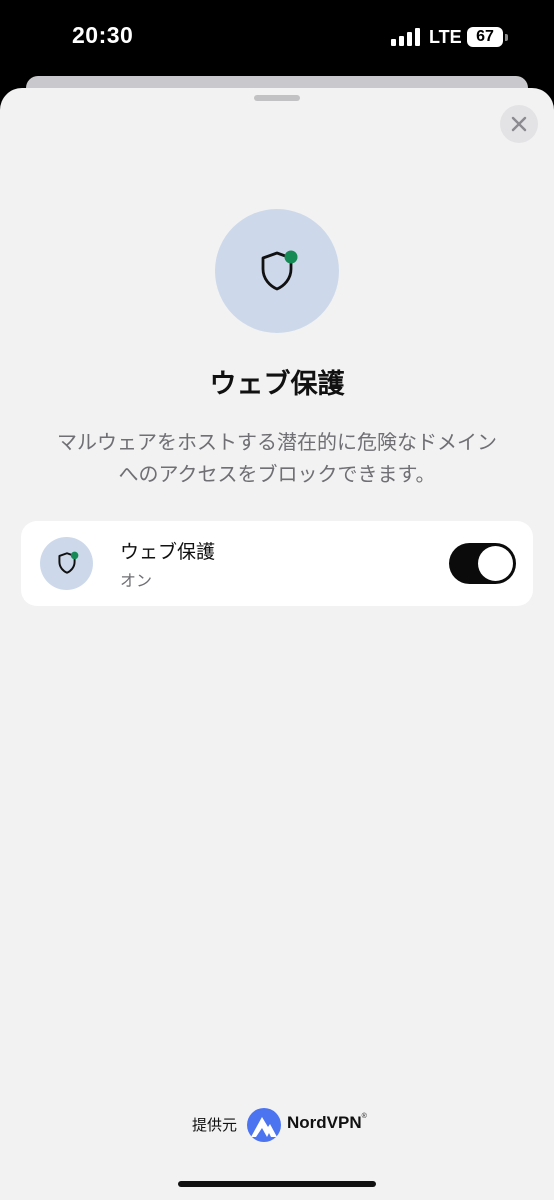 The height and width of the screenshot is (1200, 554). Describe the element at coordinates (168, 552) in the screenshot. I see `setting-label: ウェブ保護` at that location.